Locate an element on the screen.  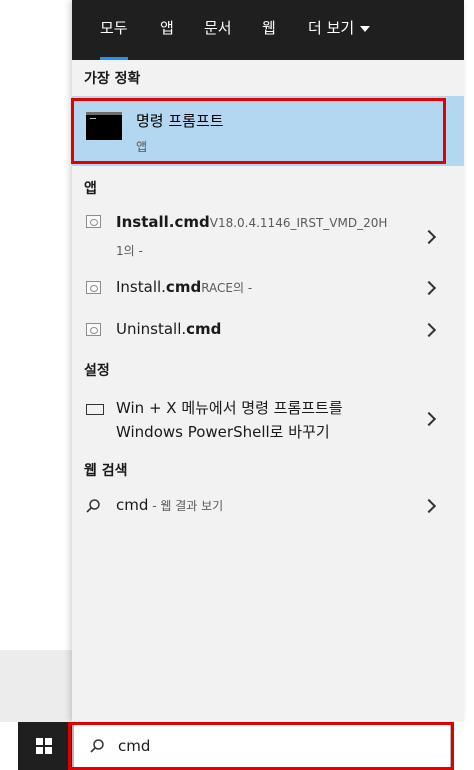
tab-documents: 문서 is located at coordinates (218, 28).